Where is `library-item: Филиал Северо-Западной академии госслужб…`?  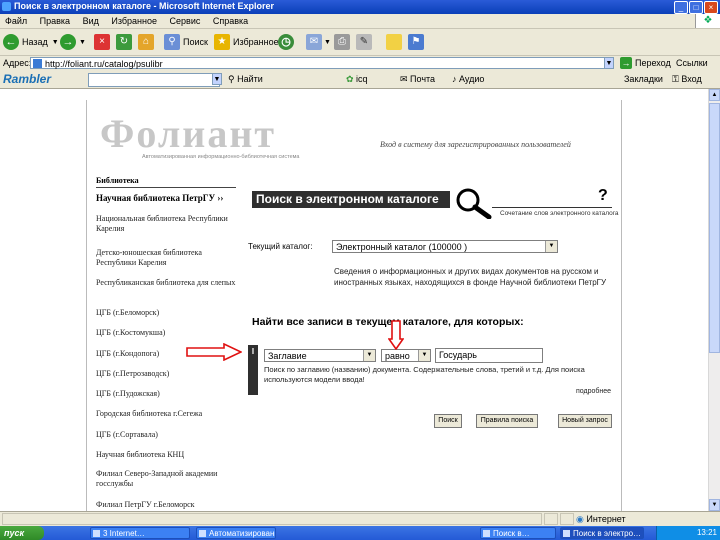 library-item: Филиал Северо-Западной академии госслужб… is located at coordinates (166, 479).